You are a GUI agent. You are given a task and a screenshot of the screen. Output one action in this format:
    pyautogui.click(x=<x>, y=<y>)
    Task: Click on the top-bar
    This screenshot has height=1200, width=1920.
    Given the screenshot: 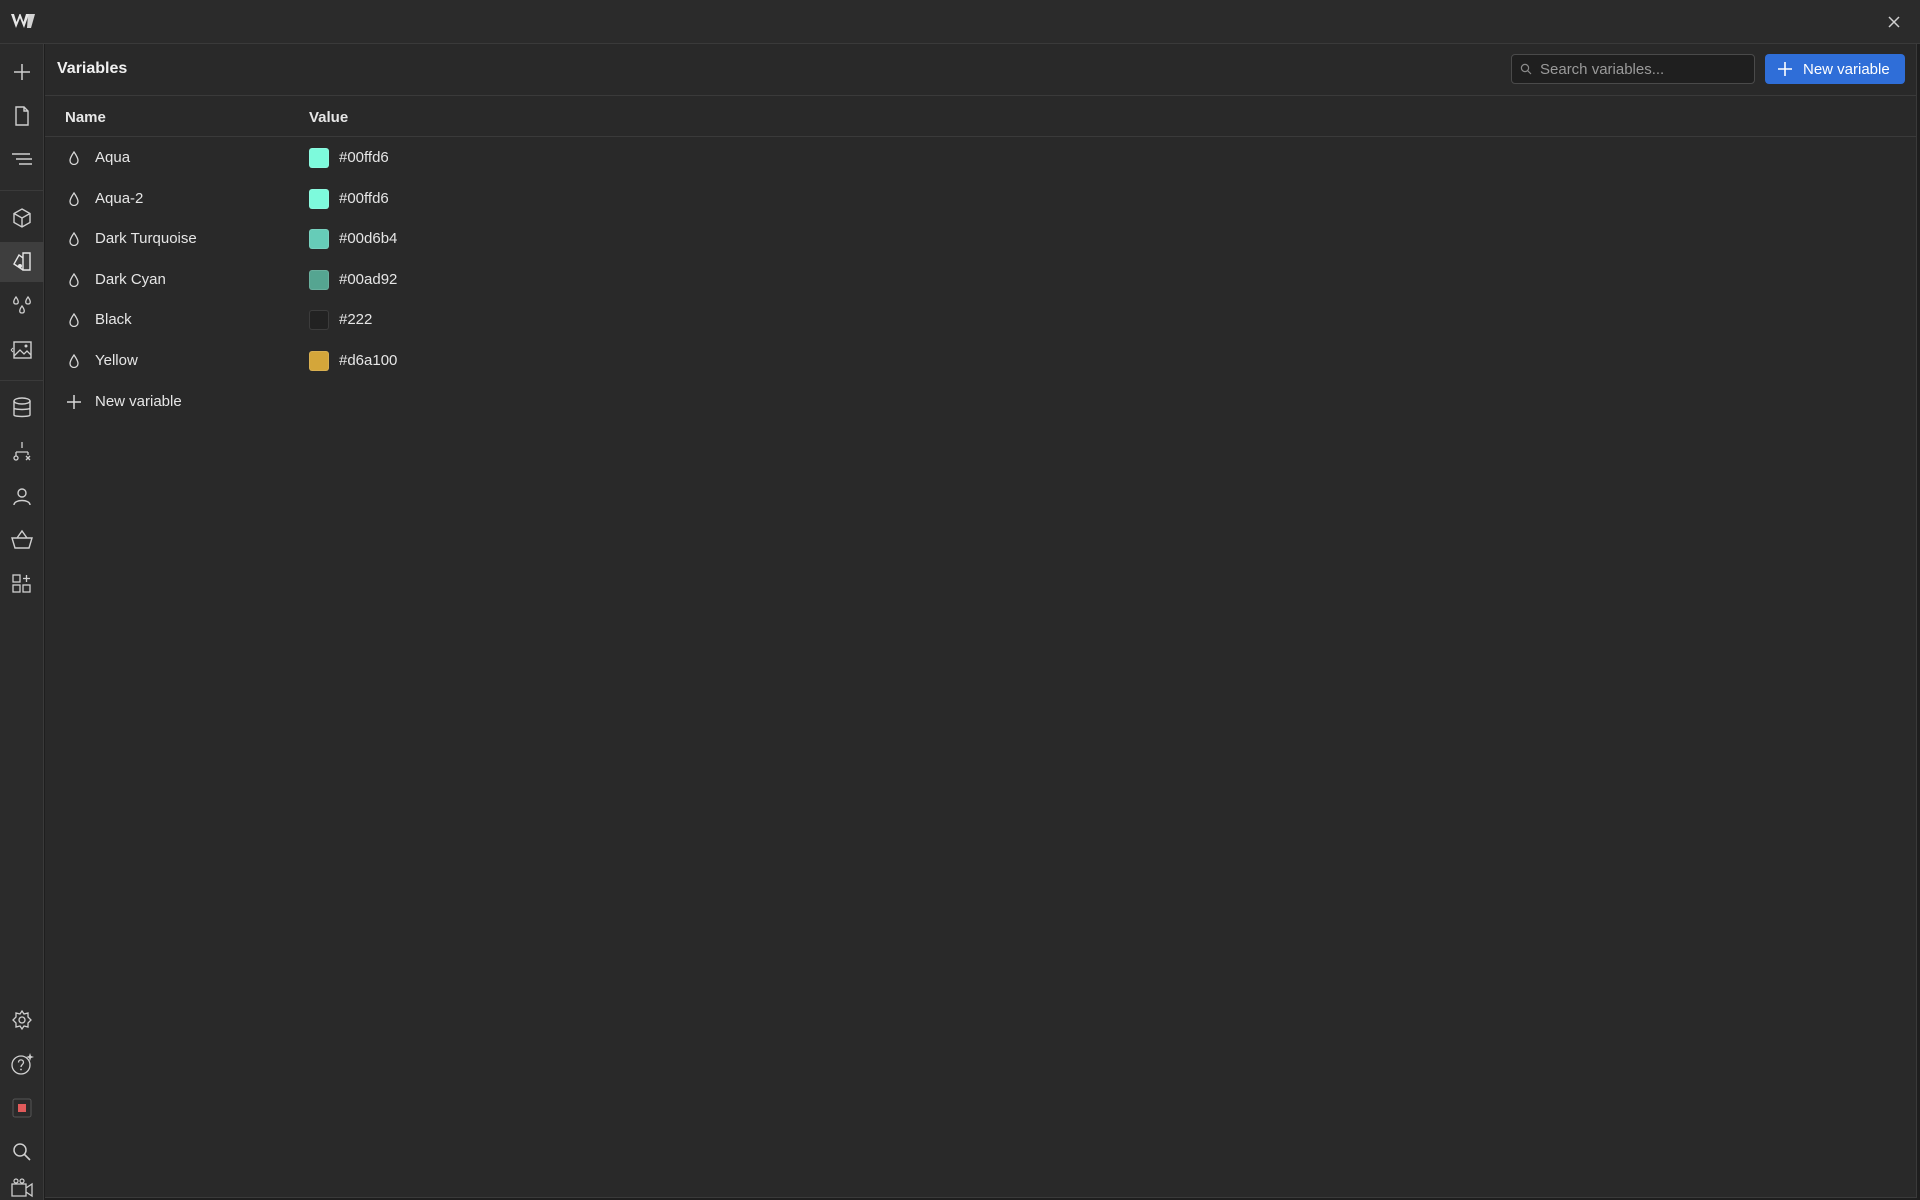 What is the action you would take?
    pyautogui.click(x=960, y=22)
    